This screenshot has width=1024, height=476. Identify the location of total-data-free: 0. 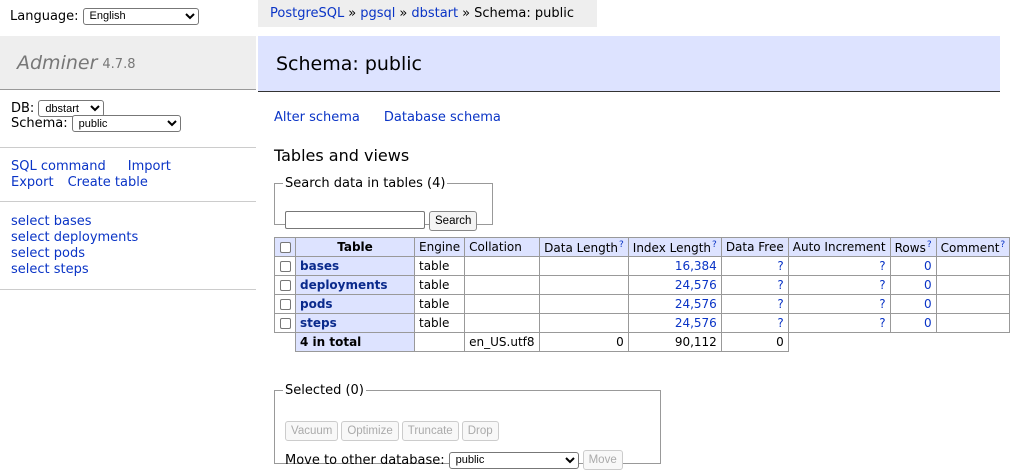
(754, 342).